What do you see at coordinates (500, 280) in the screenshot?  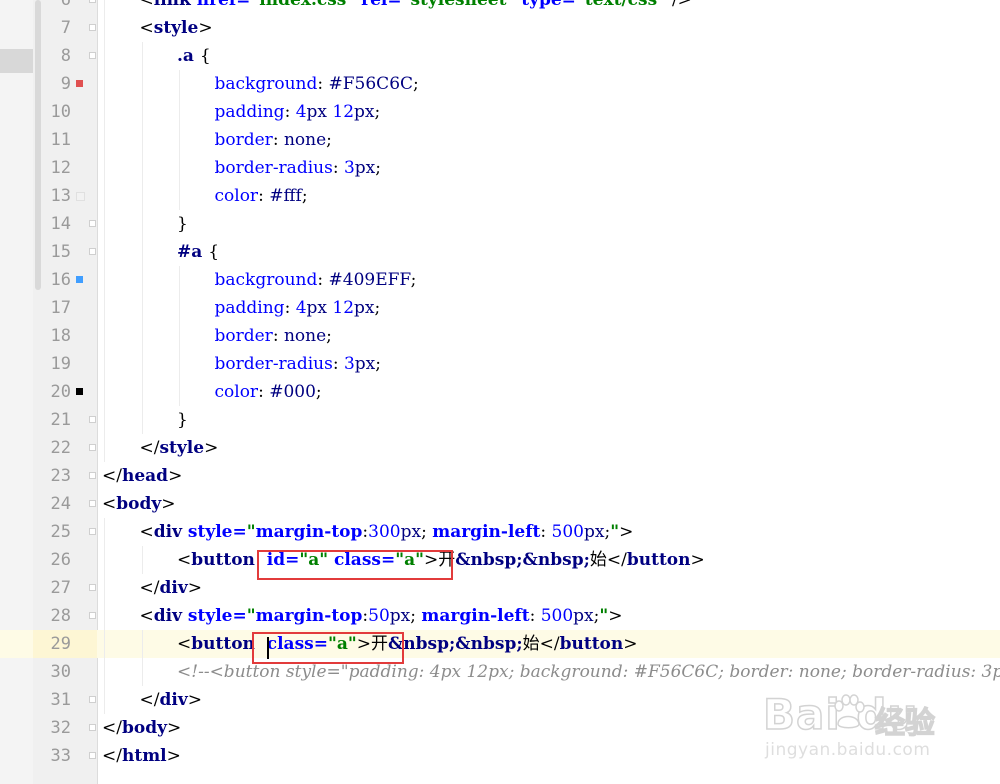 I see `code-line: 16 background: #409EFF;` at bounding box center [500, 280].